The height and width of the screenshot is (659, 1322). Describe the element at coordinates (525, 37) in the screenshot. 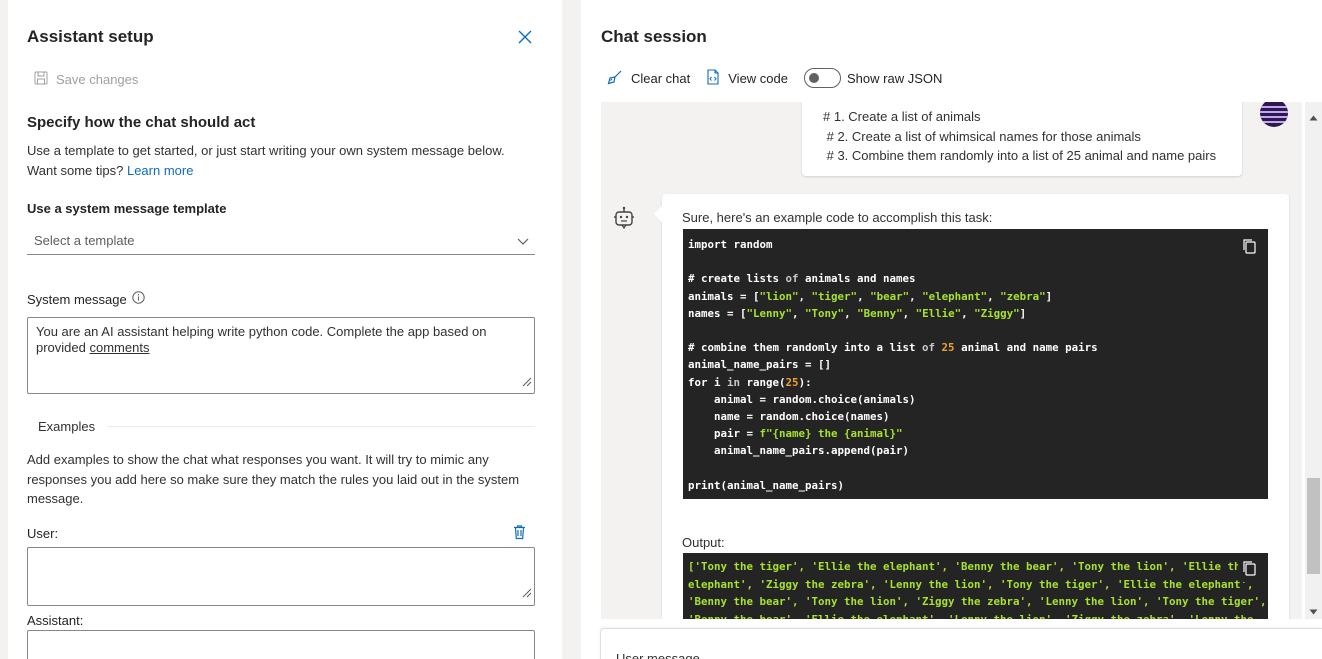

I see `close-icon` at that location.